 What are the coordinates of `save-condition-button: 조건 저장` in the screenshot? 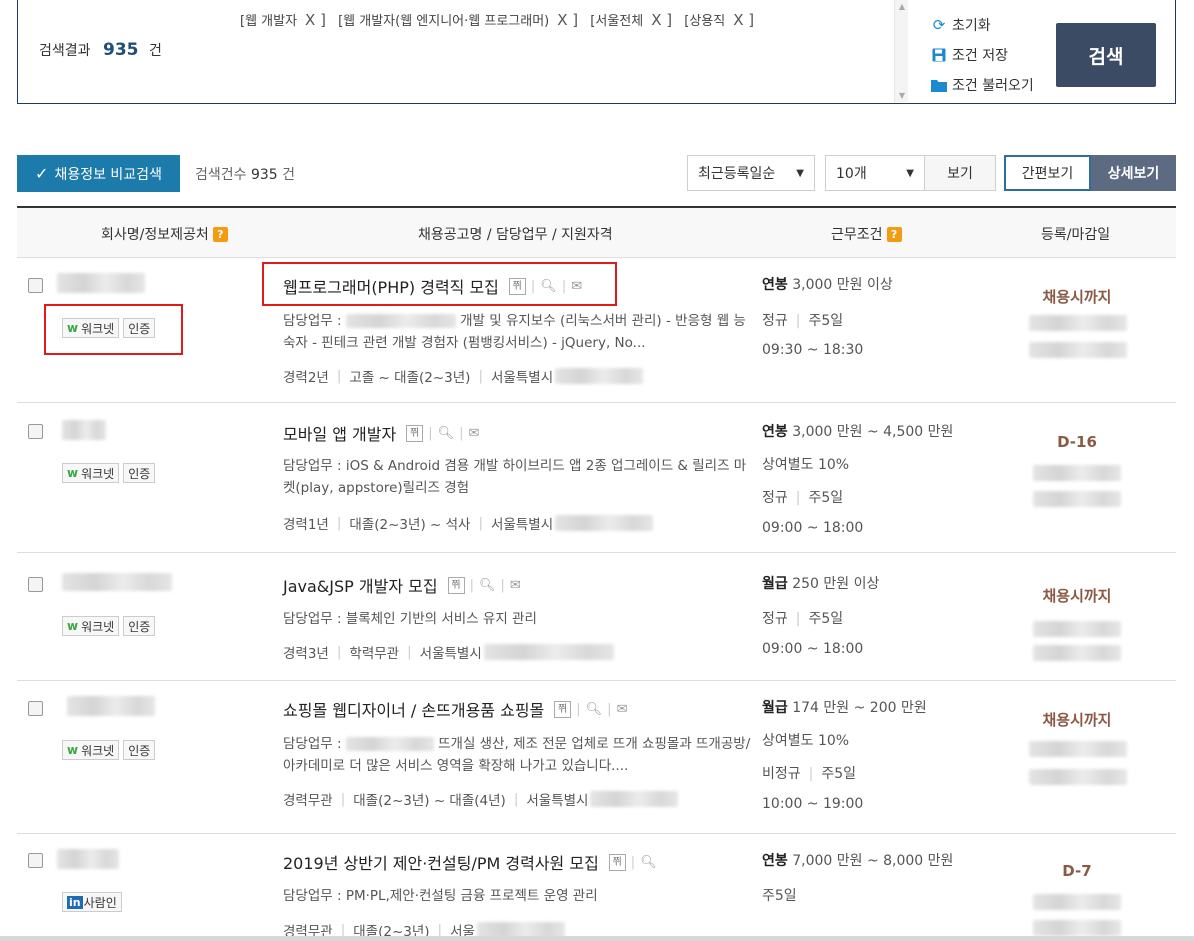 It's located at (982, 55).